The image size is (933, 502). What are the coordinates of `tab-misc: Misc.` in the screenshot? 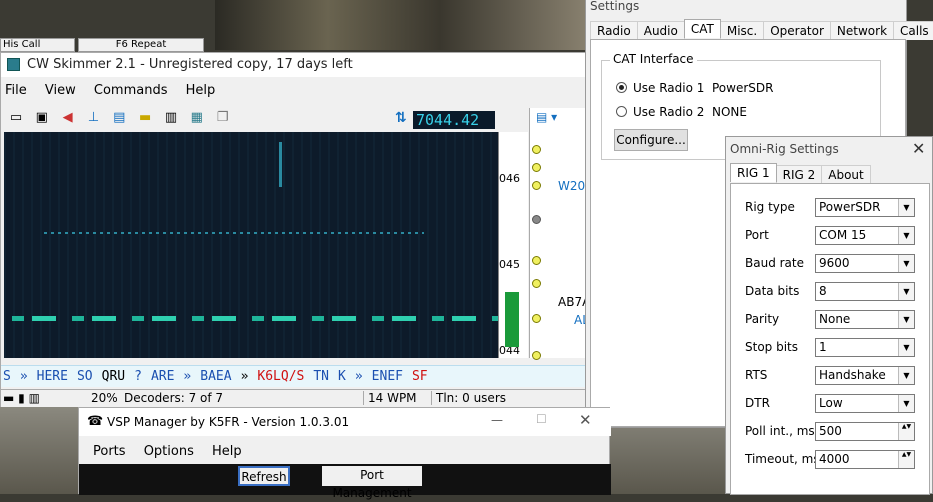 It's located at (742, 30).